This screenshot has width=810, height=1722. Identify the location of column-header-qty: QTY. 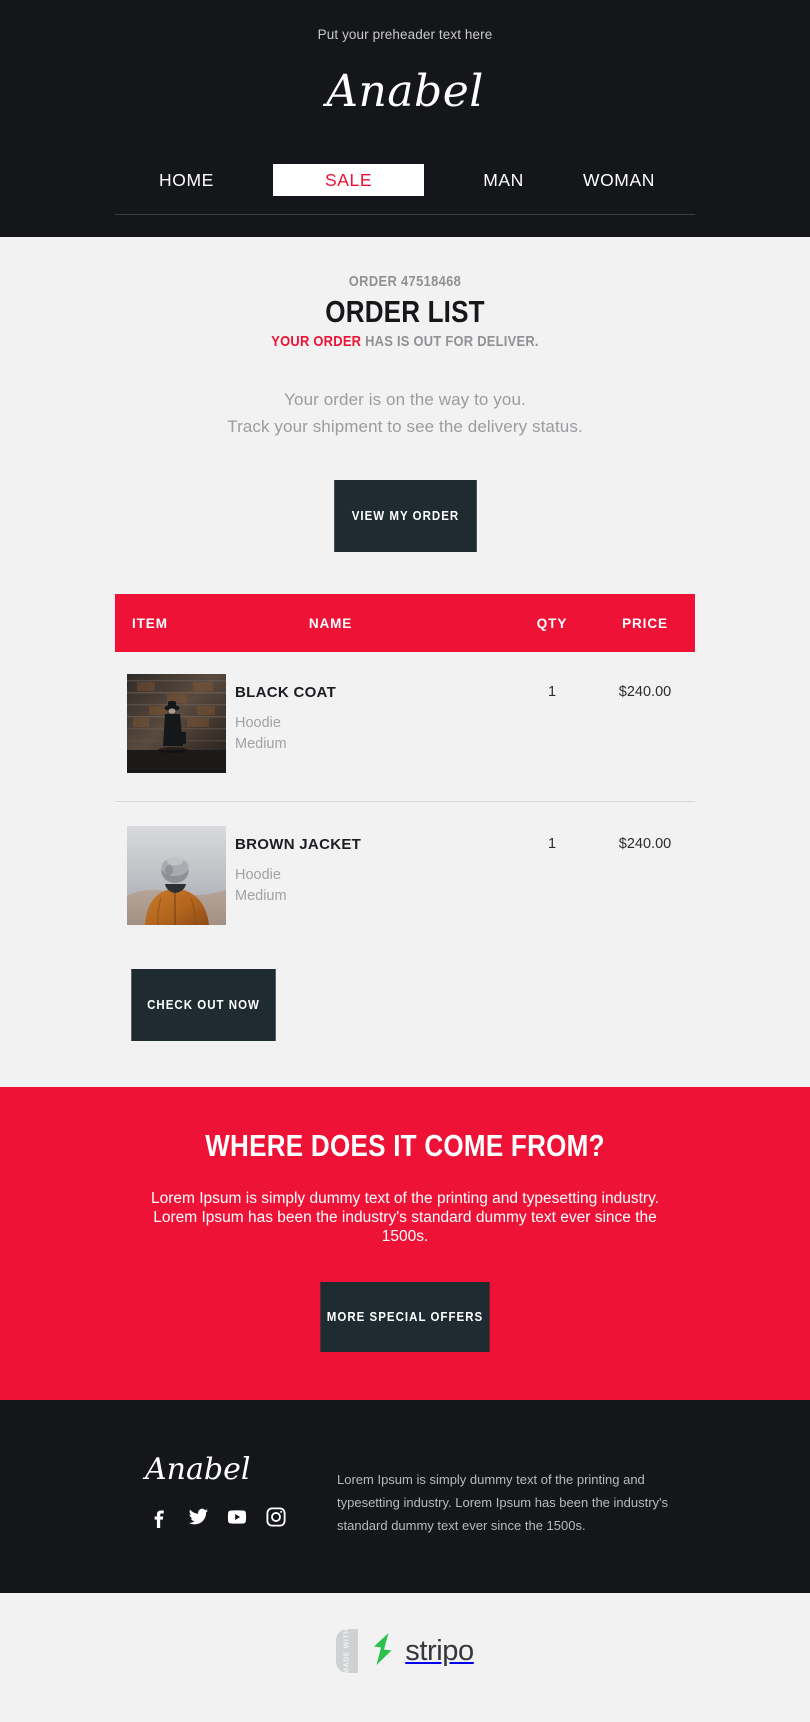
(552, 623).